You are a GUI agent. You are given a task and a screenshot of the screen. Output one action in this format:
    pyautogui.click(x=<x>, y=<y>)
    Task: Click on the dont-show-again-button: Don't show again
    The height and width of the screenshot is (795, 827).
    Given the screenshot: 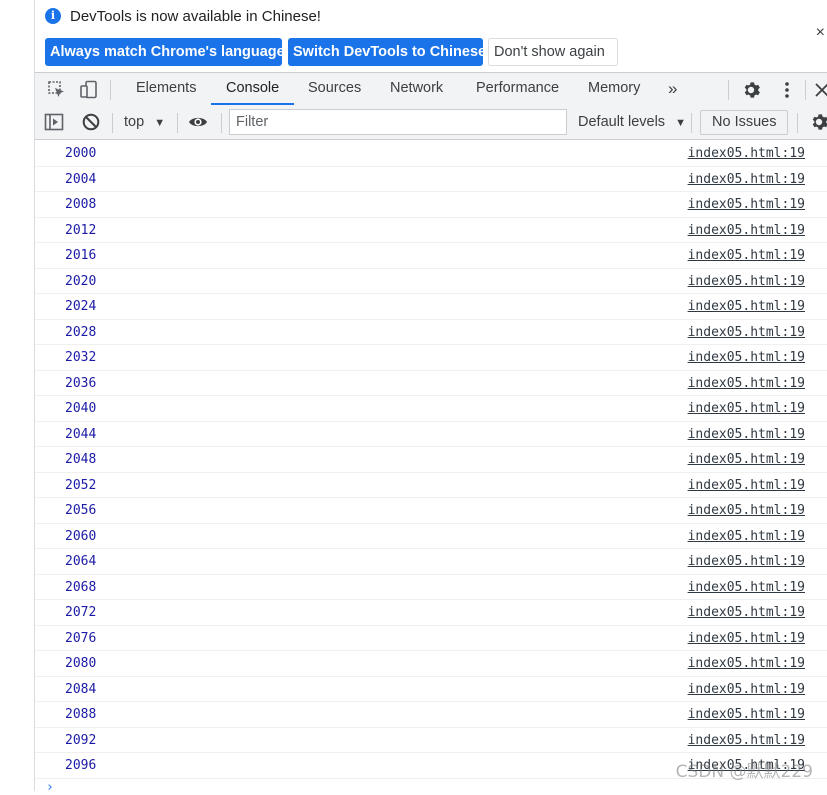 What is the action you would take?
    pyautogui.click(x=553, y=52)
    